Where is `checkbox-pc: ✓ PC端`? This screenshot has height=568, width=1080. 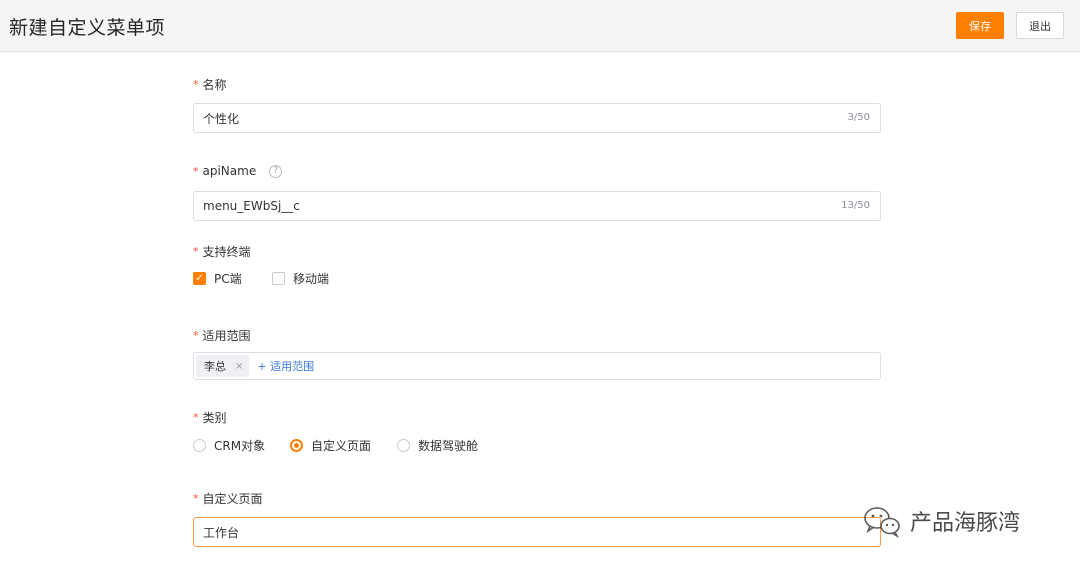
checkbox-pc: ✓ PC端 is located at coordinates (217, 278).